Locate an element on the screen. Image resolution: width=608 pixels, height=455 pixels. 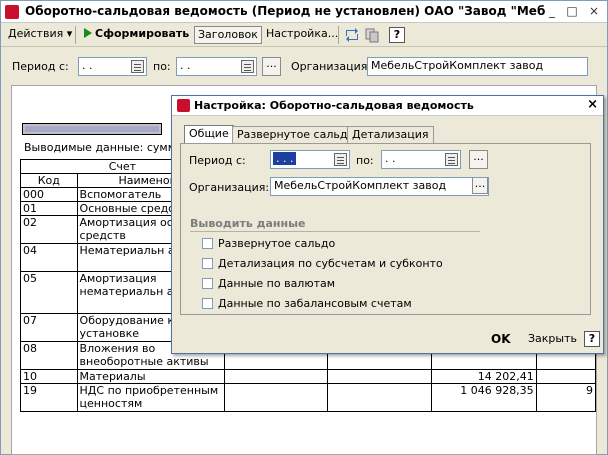
checkbox-expanded-balance-label: Развернутое сальдо is located at coordinates (277, 243).